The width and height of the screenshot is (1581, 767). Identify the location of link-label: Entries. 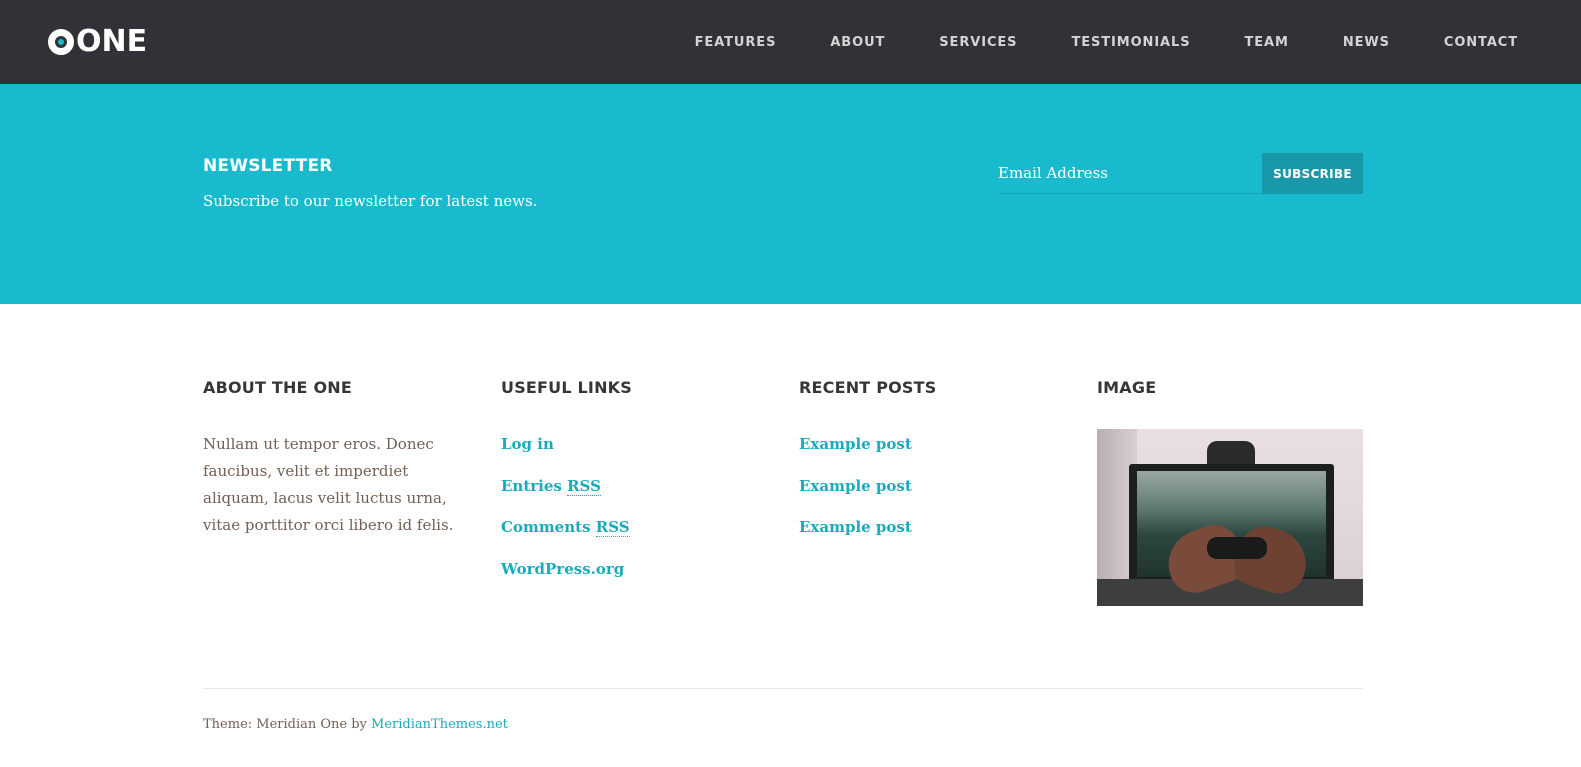
(531, 485).